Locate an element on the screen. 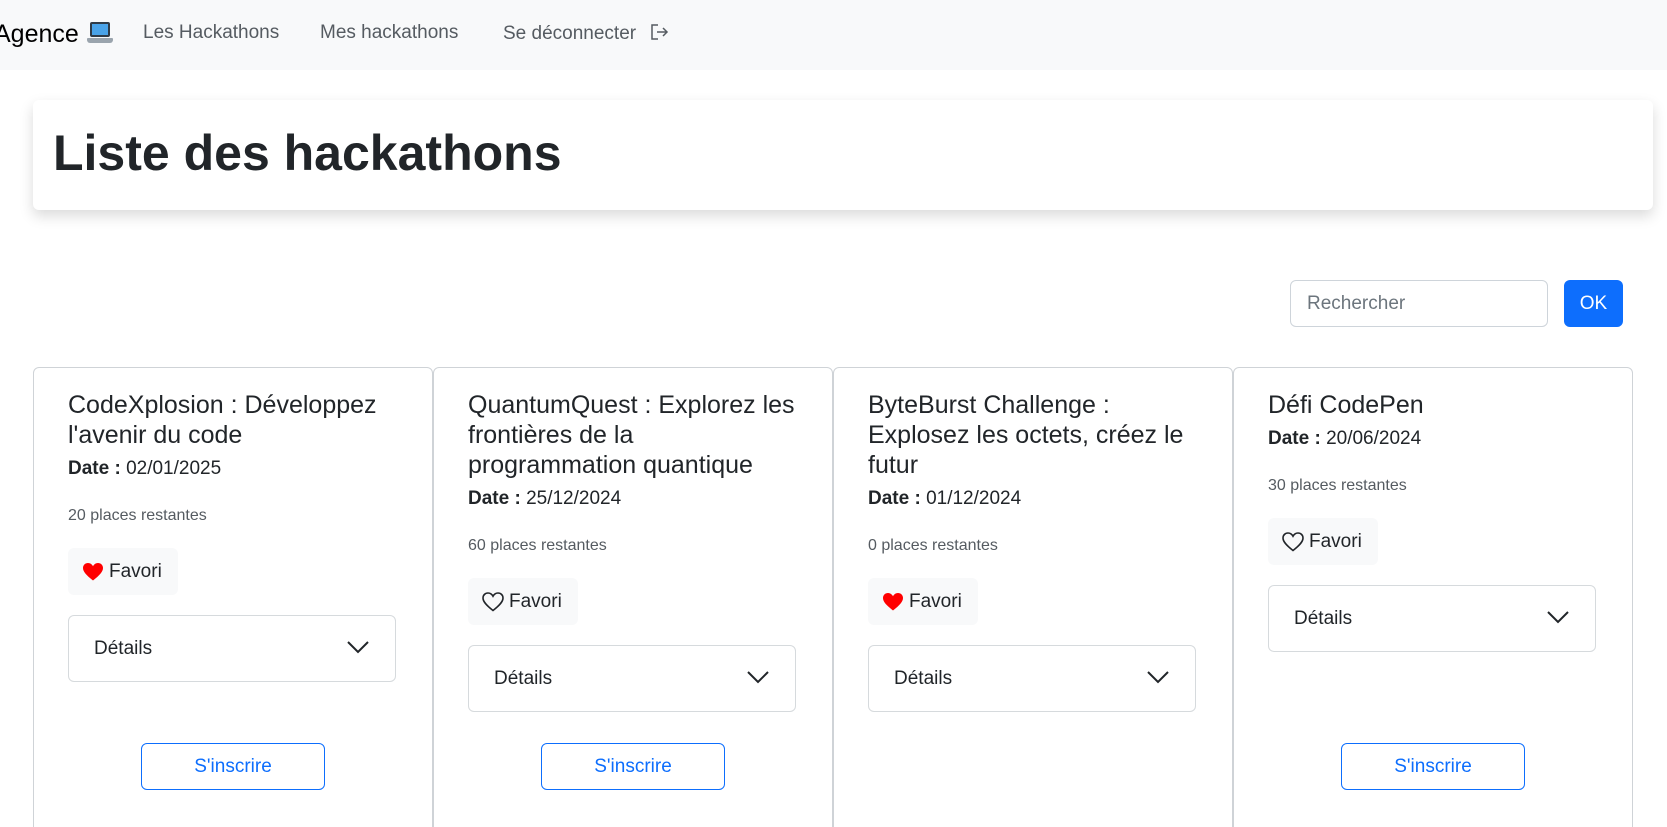 The height and width of the screenshot is (827, 1667). logout-icon is located at coordinates (660, 32).